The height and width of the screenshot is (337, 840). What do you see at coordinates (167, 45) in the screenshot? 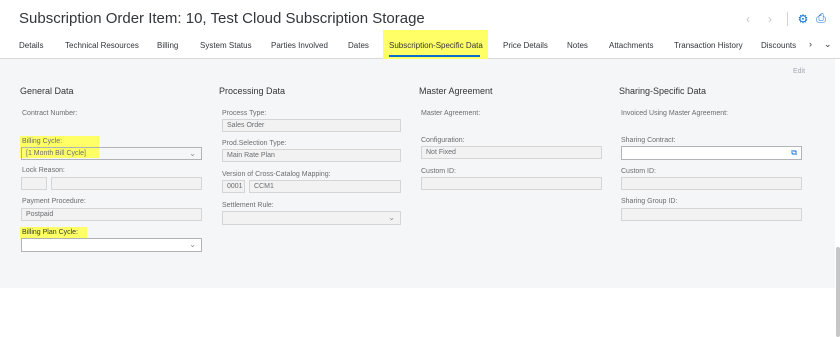
I see `tab-billing: Billing` at bounding box center [167, 45].